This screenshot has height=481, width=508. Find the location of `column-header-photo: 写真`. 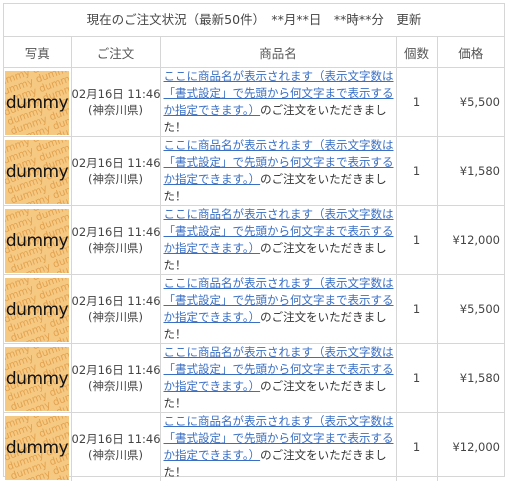

column-header-photo: 写真 is located at coordinates (37, 52).